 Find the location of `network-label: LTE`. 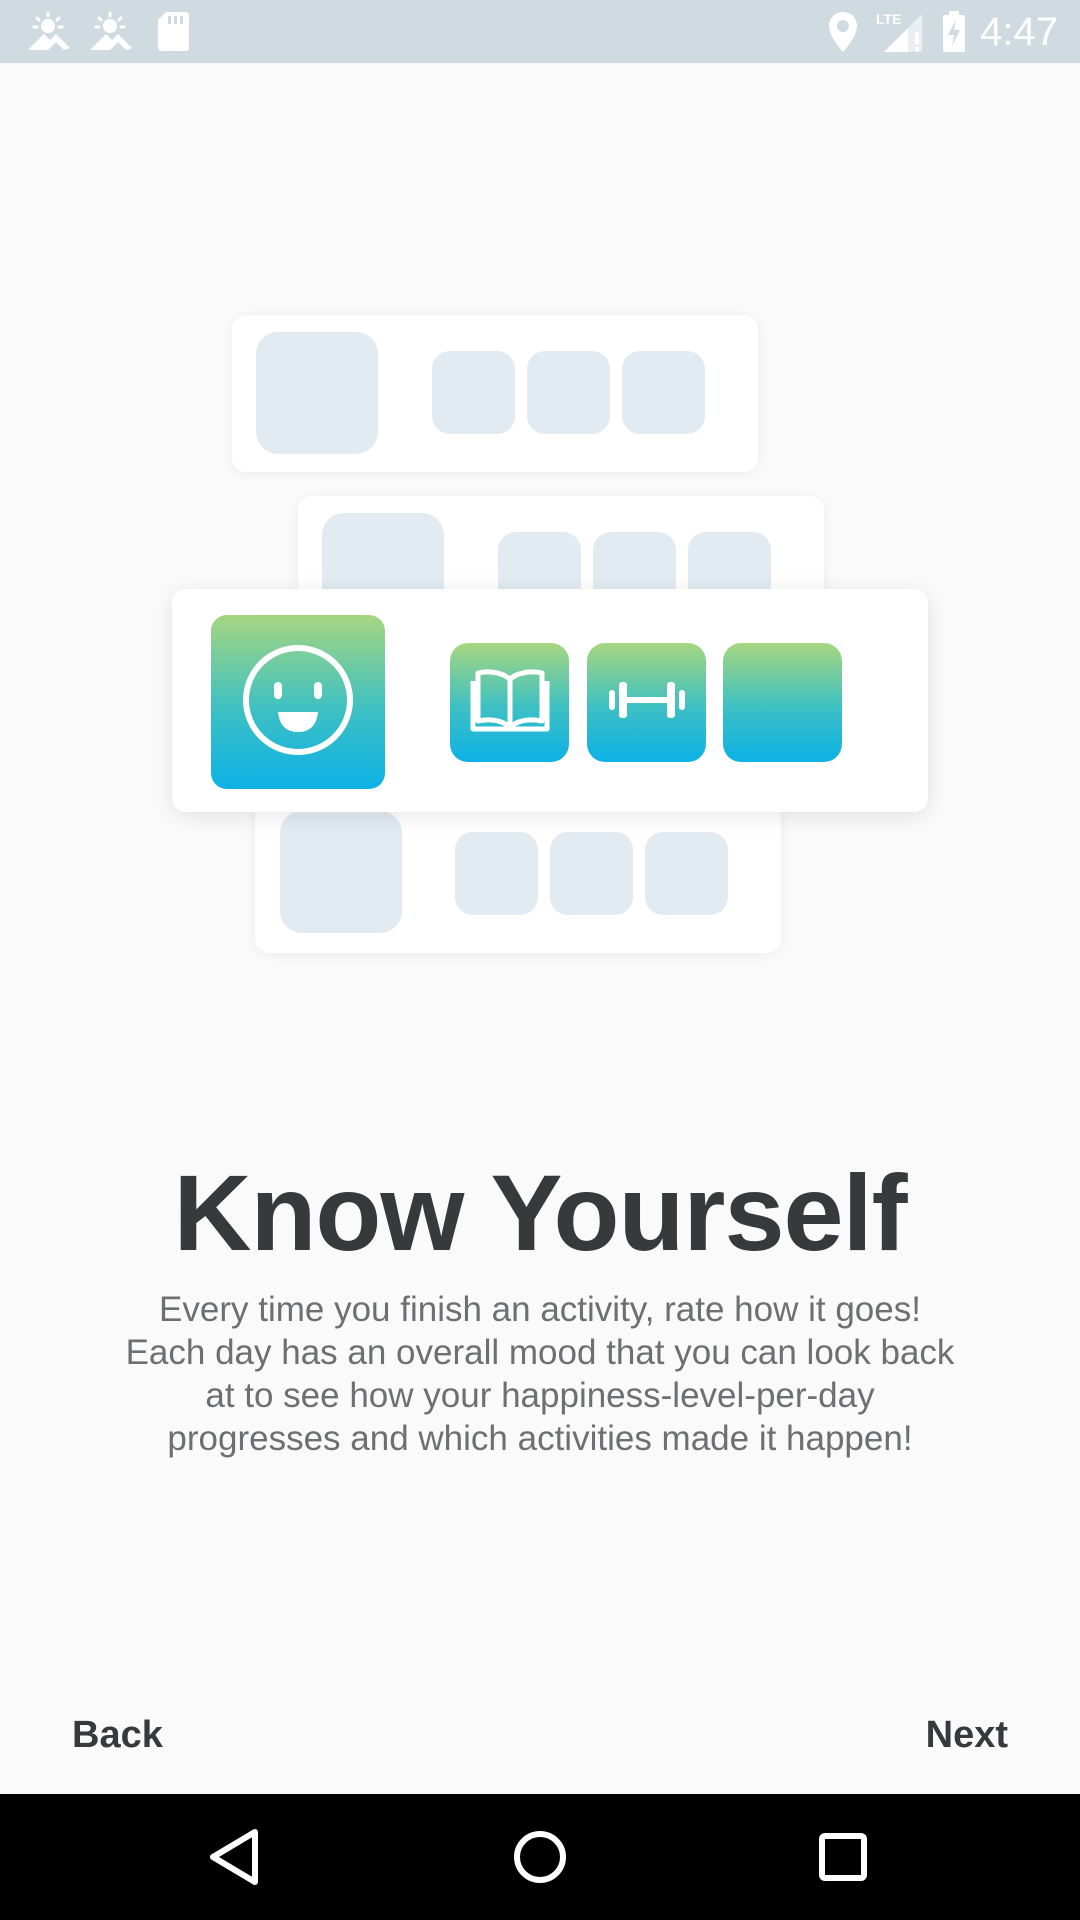

network-label: LTE is located at coordinates (888, 19).